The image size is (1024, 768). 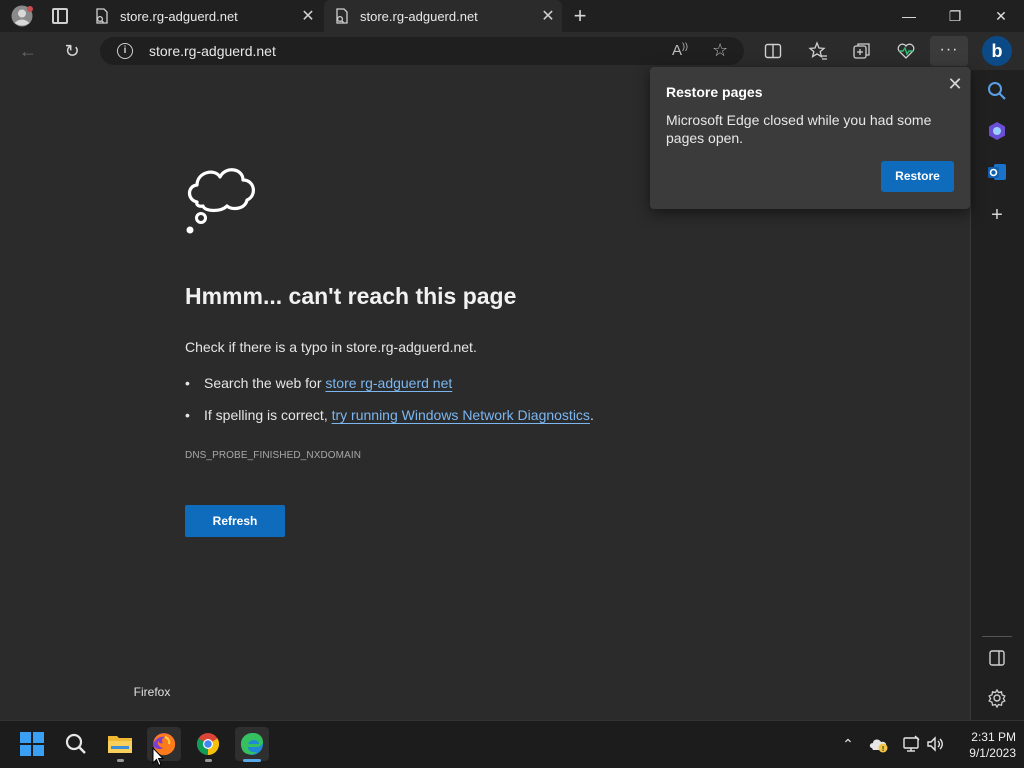 What do you see at coordinates (997, 51) in the screenshot?
I see `bing-copilot-icon: b` at bounding box center [997, 51].